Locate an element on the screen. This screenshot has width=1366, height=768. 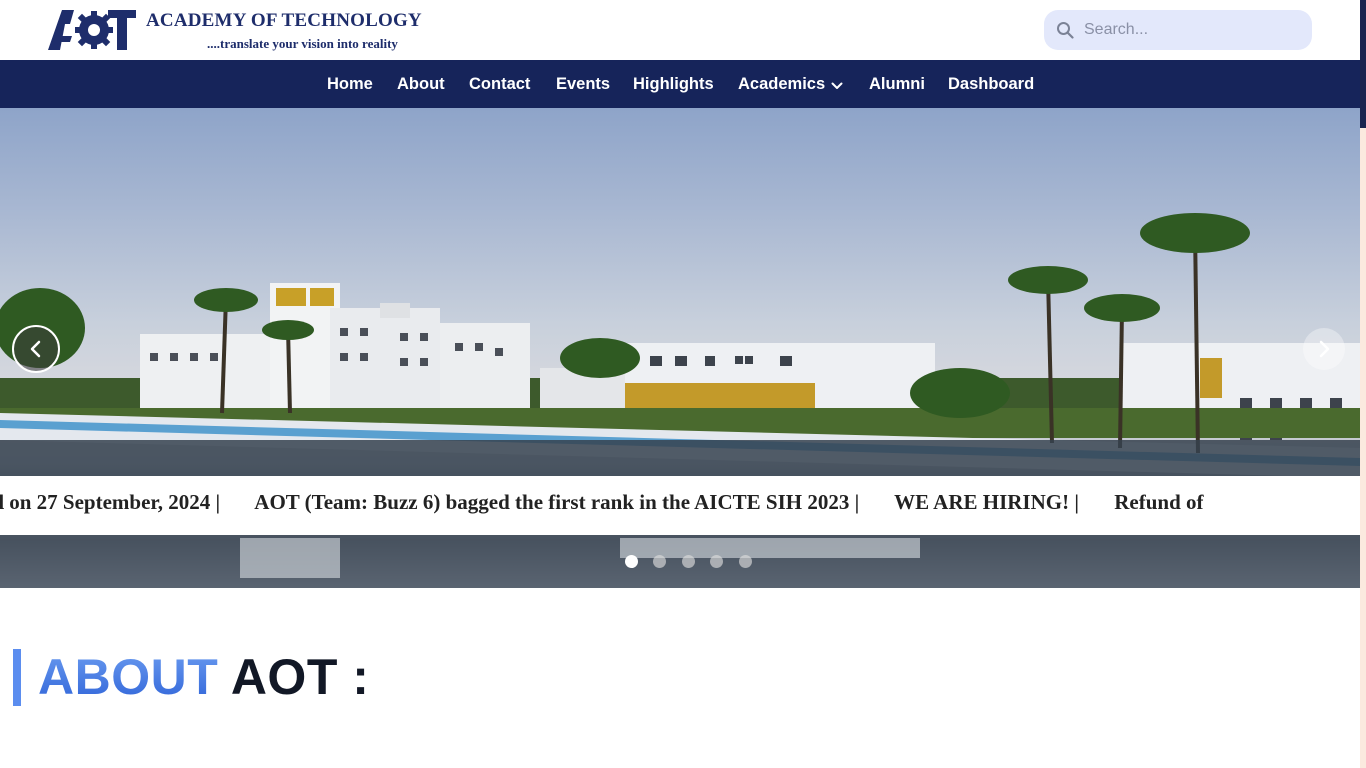
carousel-next-button is located at coordinates (1324, 349).